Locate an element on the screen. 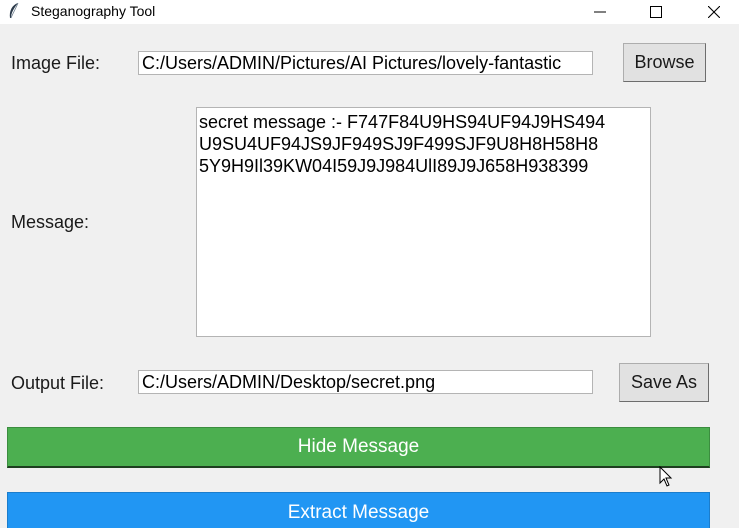 The image size is (739, 528). image-file-label: Image File: is located at coordinates (56, 63).